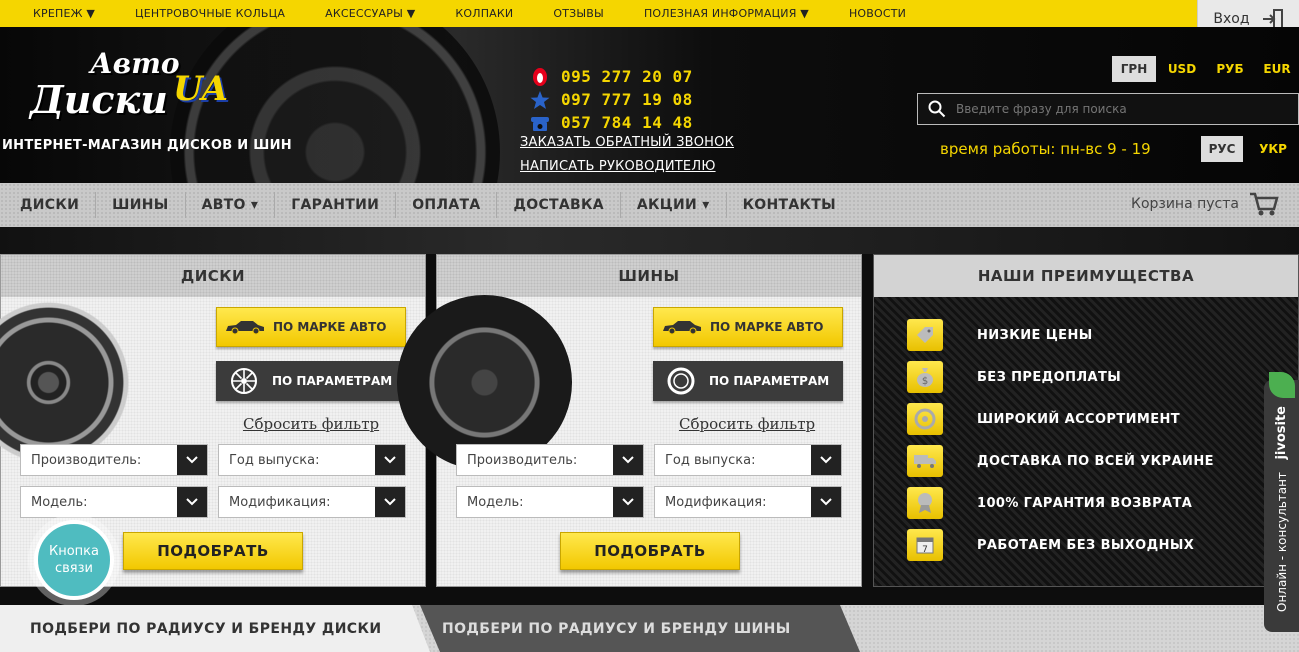 The height and width of the screenshot is (652, 1299). I want to click on working-hours: время работы: пн-вс 9 - 19, so click(1045, 149).